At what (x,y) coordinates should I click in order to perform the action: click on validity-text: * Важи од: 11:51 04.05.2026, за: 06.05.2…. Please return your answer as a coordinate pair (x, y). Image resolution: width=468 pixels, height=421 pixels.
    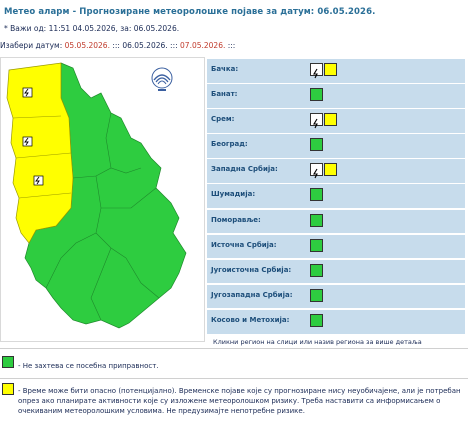
    Looking at the image, I should click on (92, 28).